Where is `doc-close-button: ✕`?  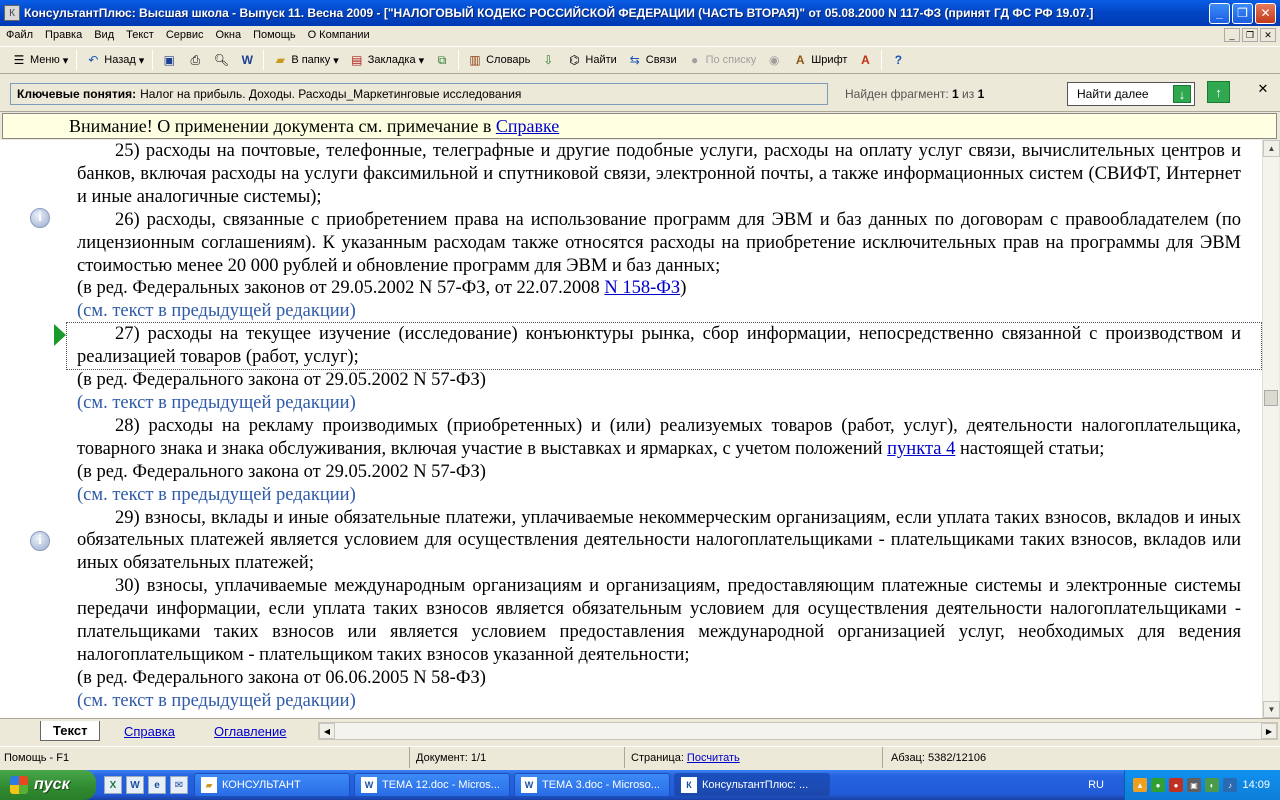 doc-close-button: ✕ is located at coordinates (1268, 35).